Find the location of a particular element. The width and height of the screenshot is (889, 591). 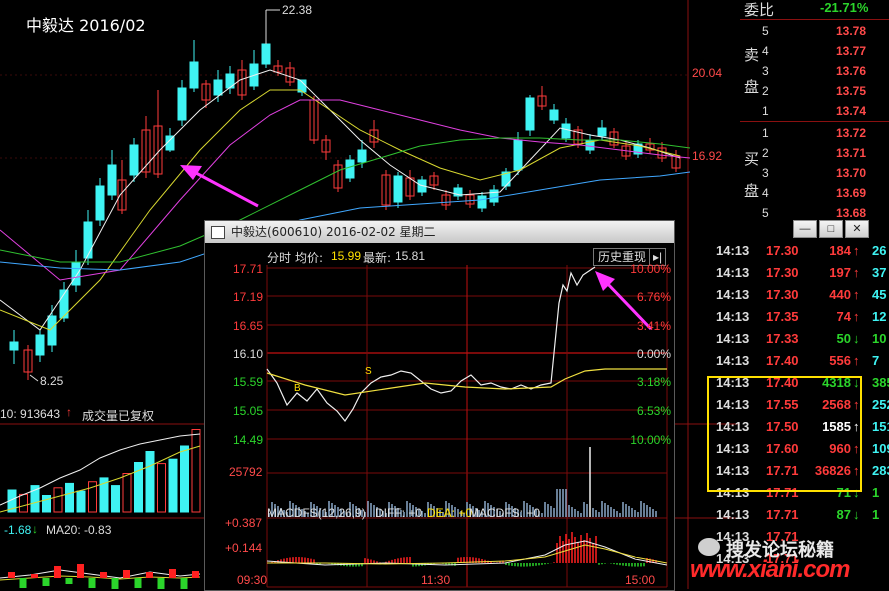

buy-level-row: 1 13.72 is located at coordinates (814, 133).